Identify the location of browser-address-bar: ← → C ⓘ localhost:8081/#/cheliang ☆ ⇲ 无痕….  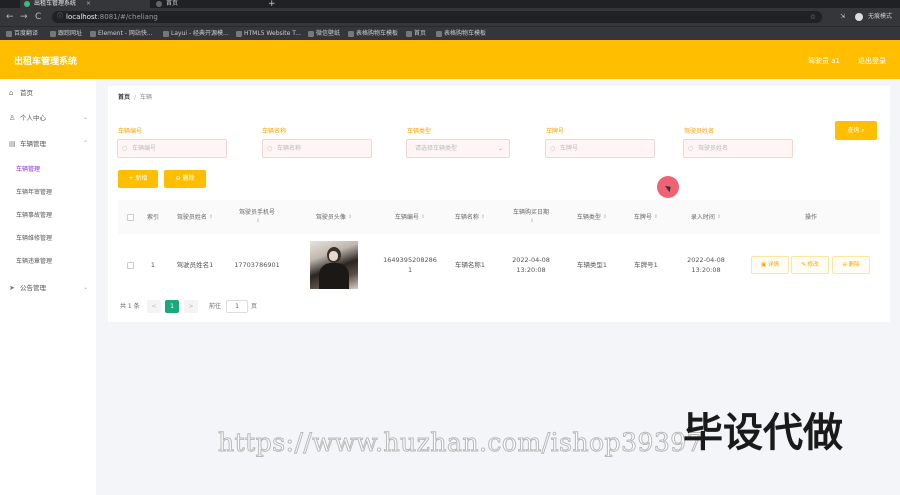
(450, 17).